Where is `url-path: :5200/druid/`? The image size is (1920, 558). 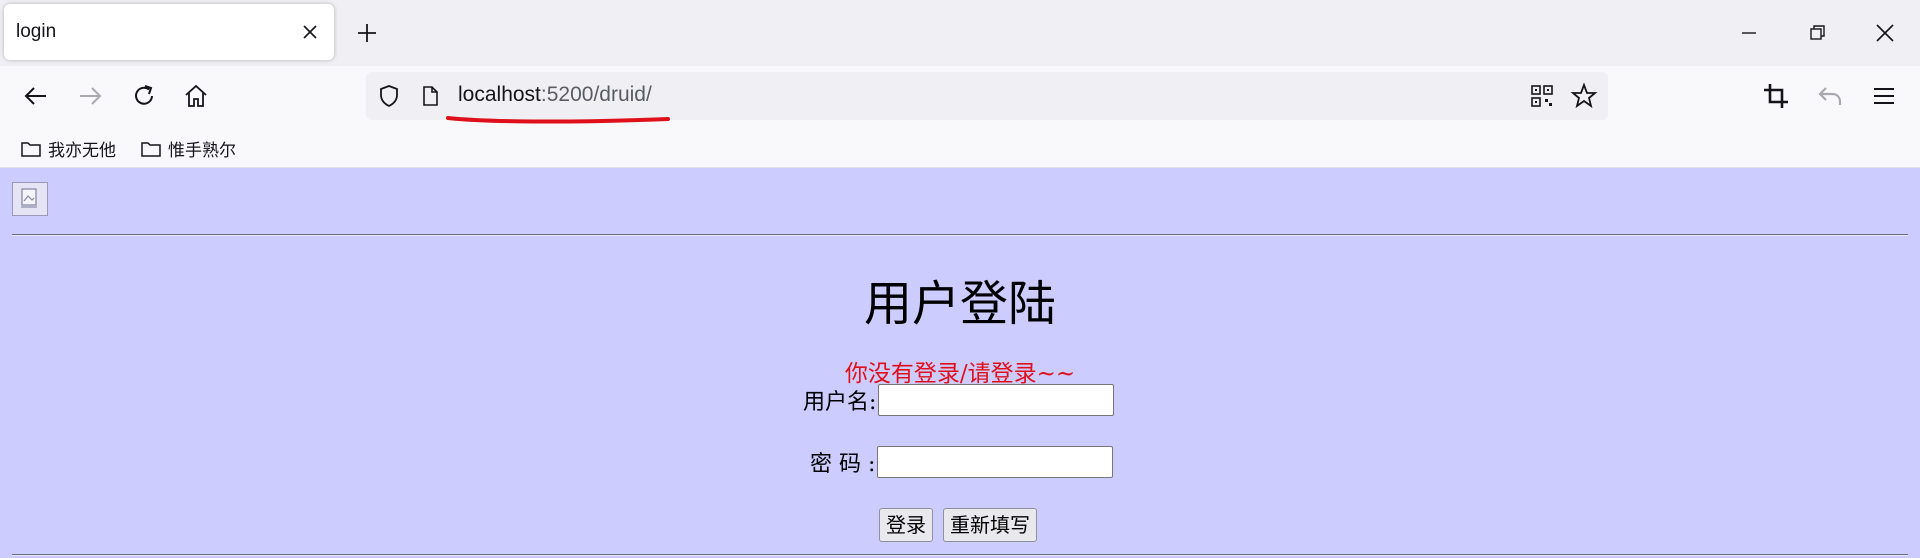 url-path: :5200/druid/ is located at coordinates (596, 94).